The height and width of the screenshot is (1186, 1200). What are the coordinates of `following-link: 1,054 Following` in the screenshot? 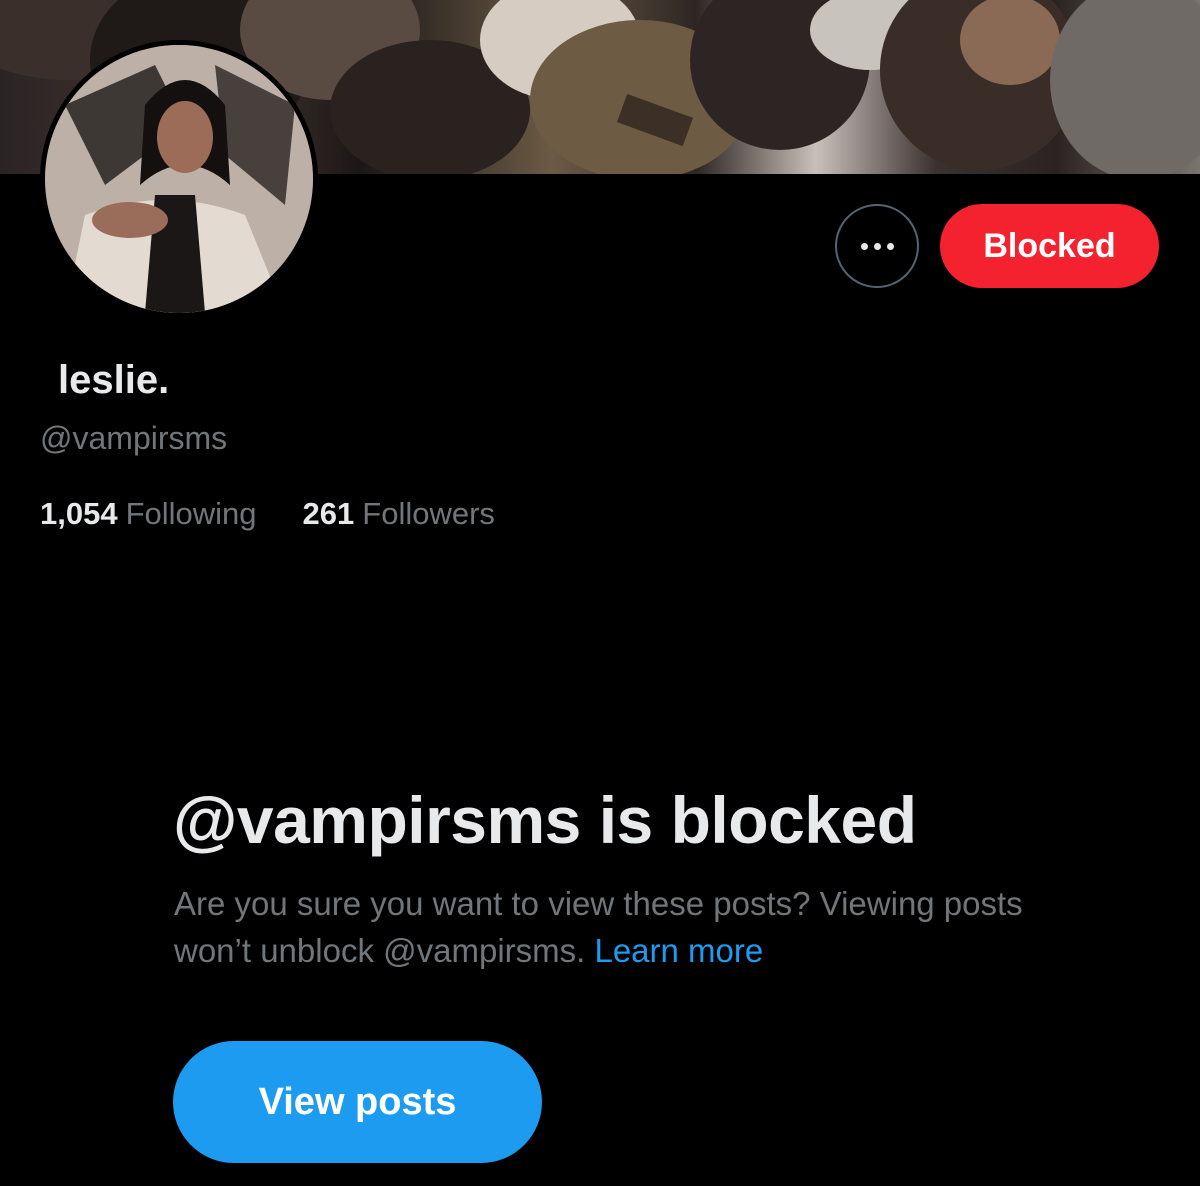 It's located at (148, 514).